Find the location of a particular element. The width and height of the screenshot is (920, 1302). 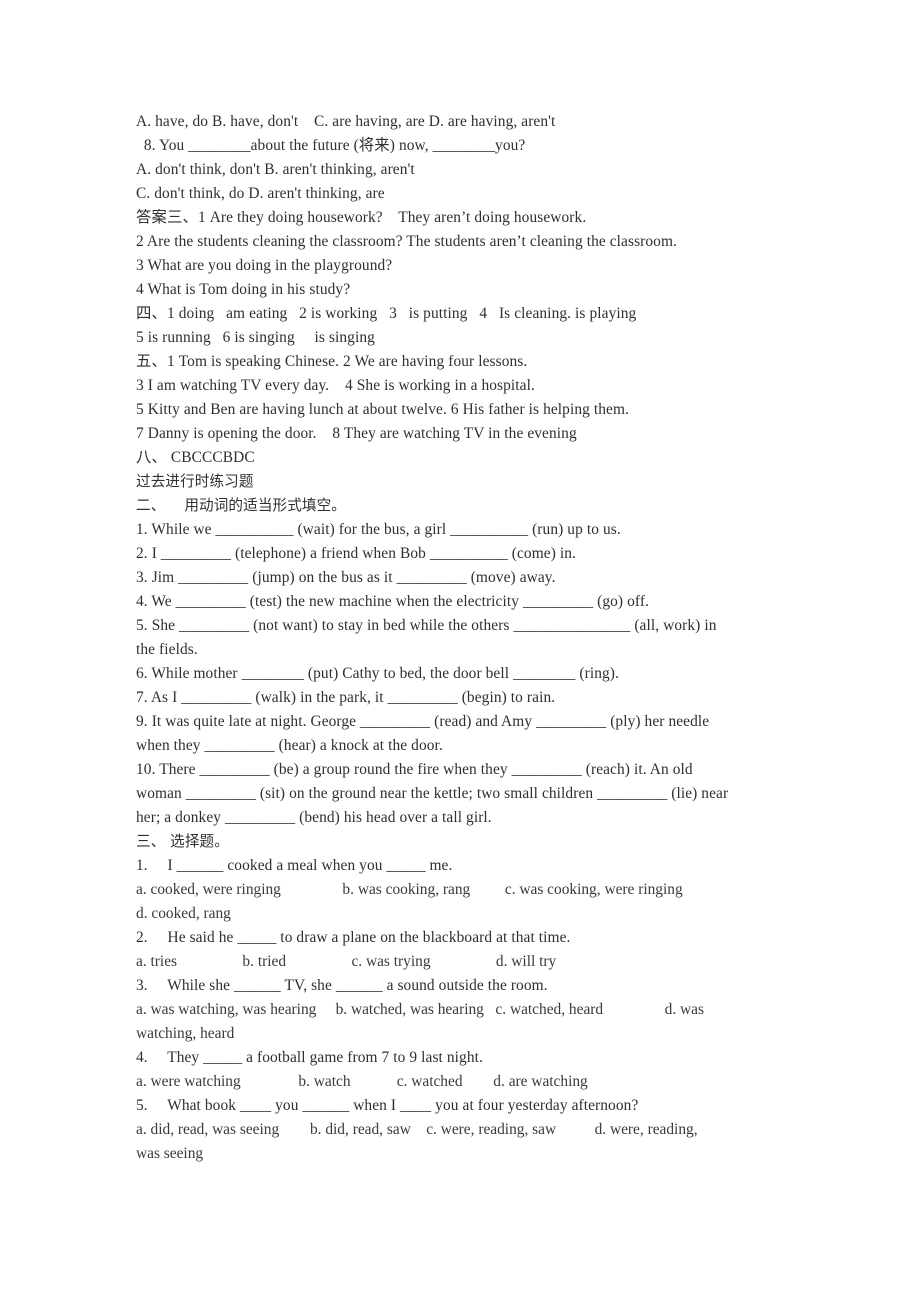

answer-section-three-item-3: 3 What are you doing in the playground? is located at coordinates (264, 265).